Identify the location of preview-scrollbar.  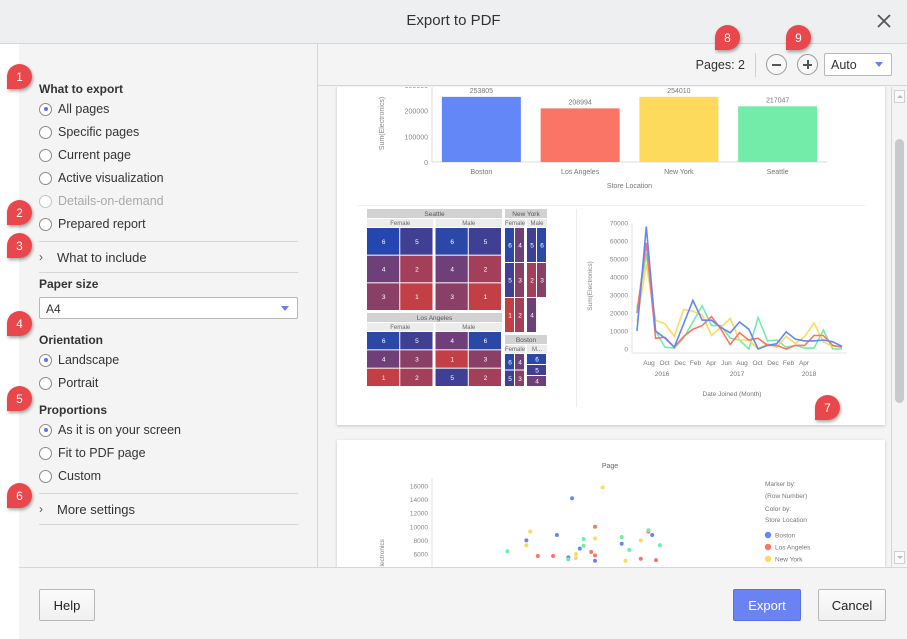
(899, 327).